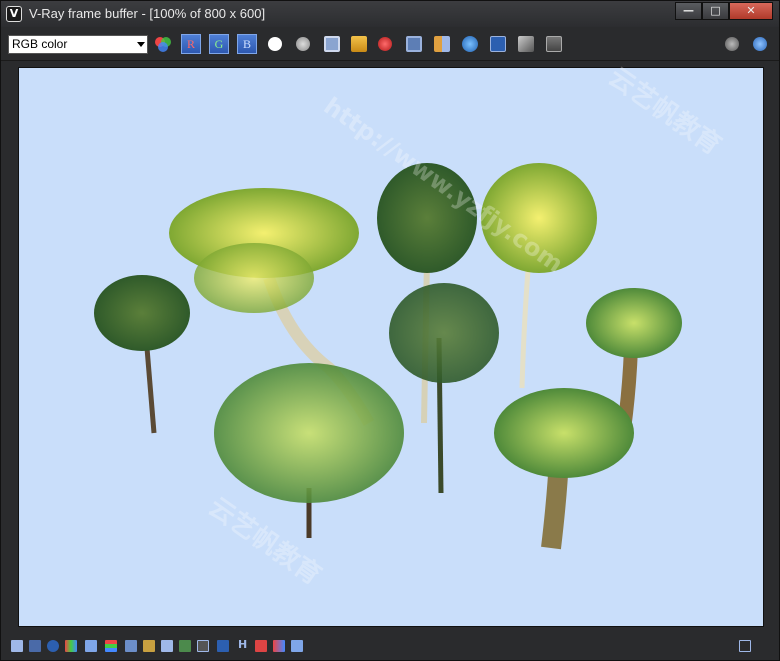 The height and width of the screenshot is (661, 780). I want to click on channel-select: RGB color, so click(78, 44).